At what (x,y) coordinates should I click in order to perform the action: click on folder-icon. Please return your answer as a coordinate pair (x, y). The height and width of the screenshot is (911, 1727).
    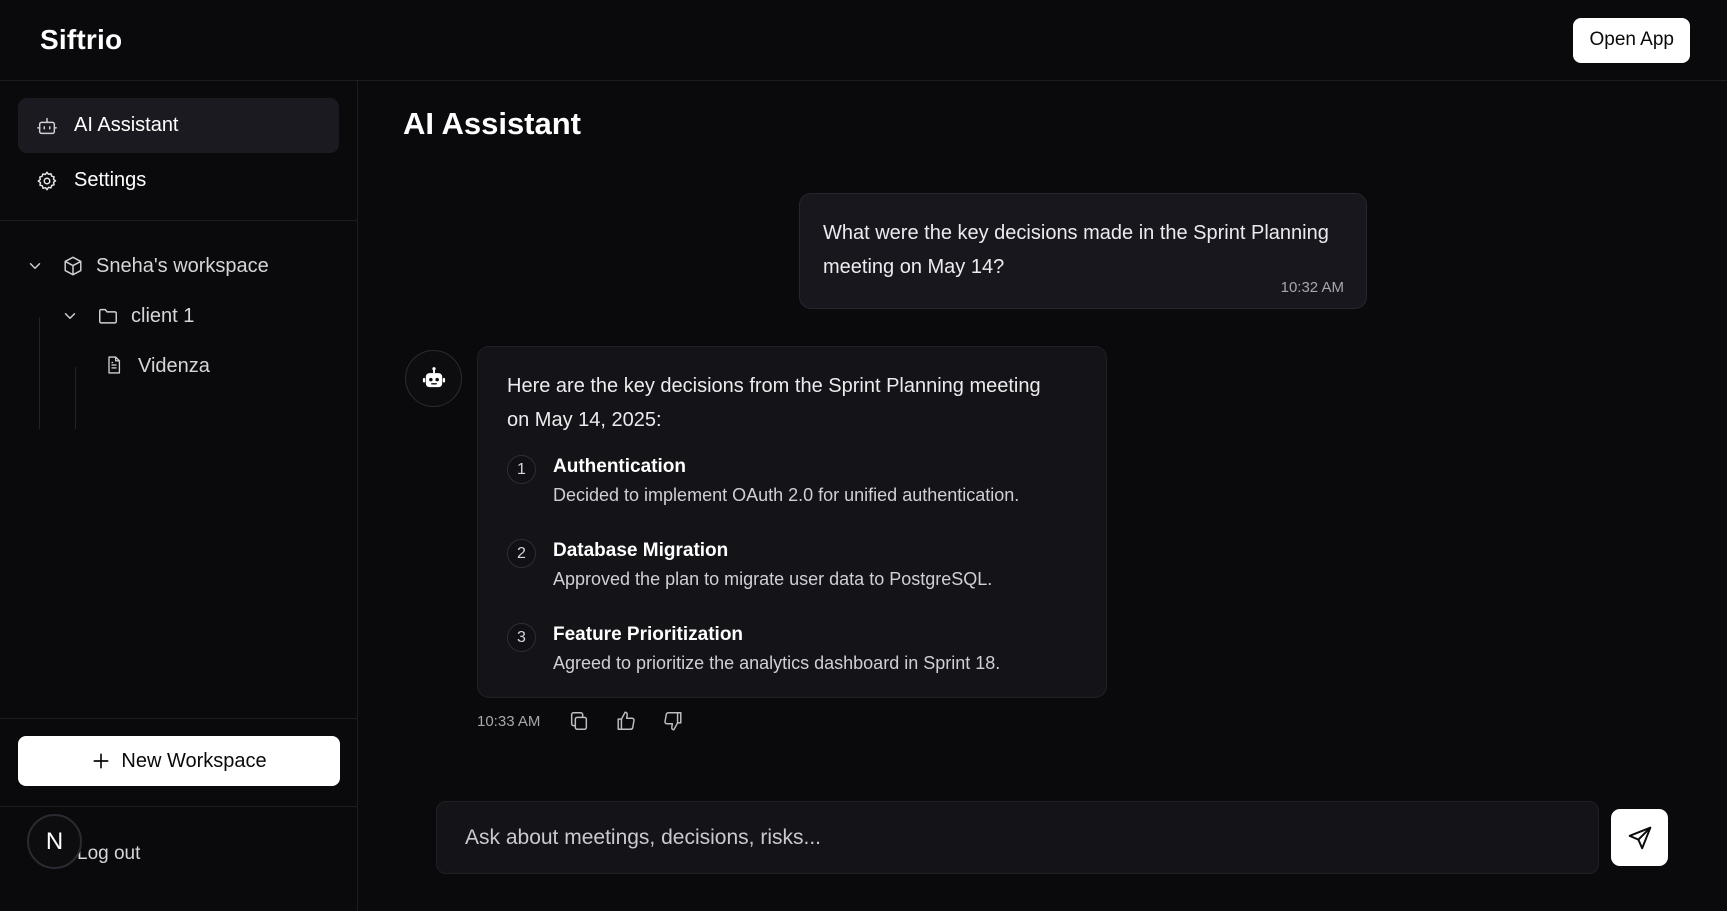
    Looking at the image, I should click on (108, 316).